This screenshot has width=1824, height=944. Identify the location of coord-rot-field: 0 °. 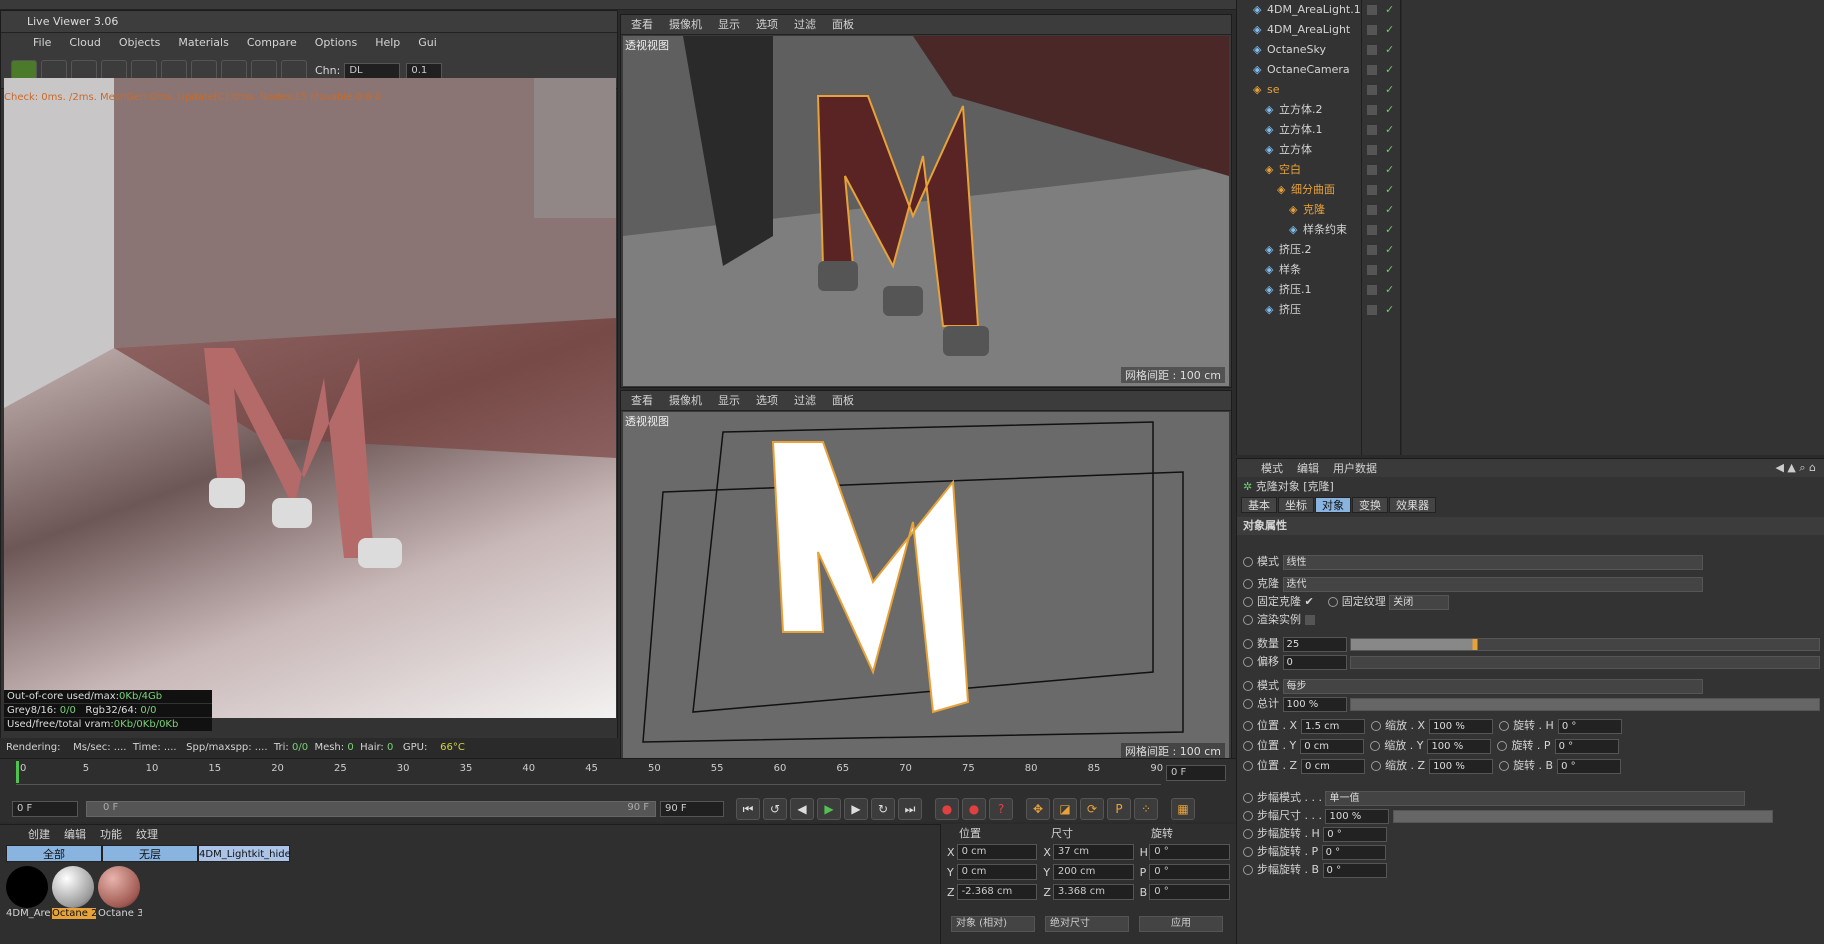
(1189, 852).